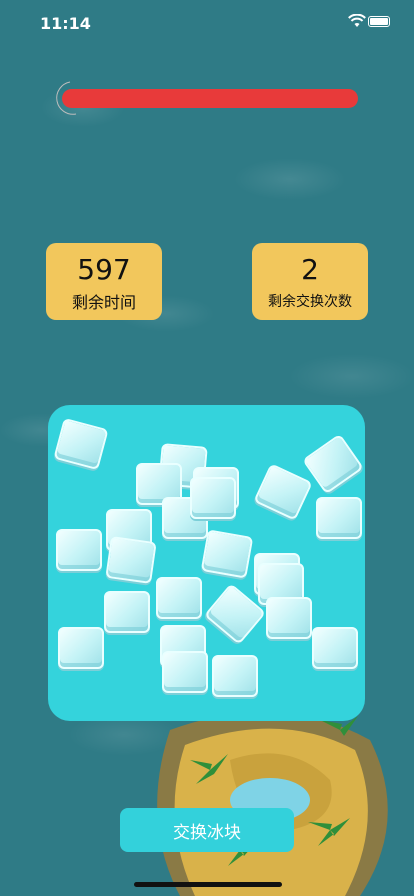 This screenshot has height=896, width=414. Describe the element at coordinates (104, 269) in the screenshot. I see `time-left-value: 597` at that location.